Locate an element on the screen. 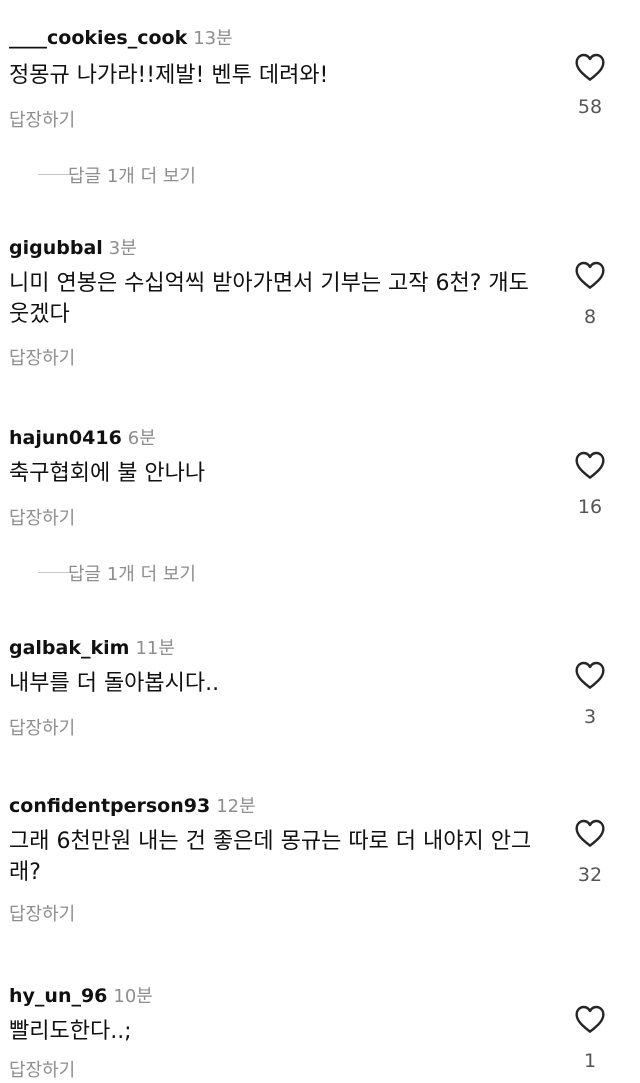 The image size is (640, 1083). comment-header: confidentperson93 12분 is located at coordinates (132, 805).